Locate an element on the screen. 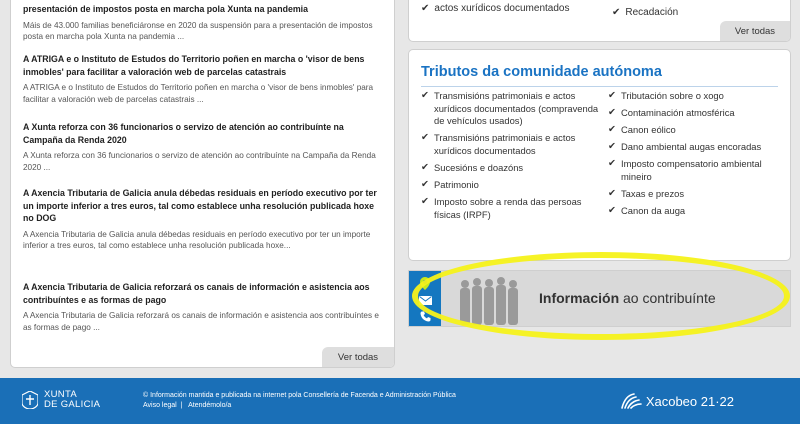 The image size is (800, 424). xacobeo-text: Xacobeo 21·22 is located at coordinates (689, 401).